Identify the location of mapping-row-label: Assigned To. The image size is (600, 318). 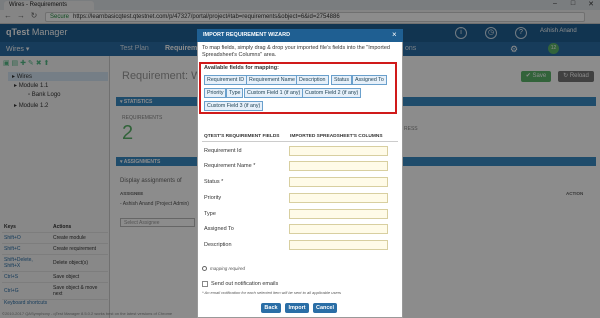
(219, 229).